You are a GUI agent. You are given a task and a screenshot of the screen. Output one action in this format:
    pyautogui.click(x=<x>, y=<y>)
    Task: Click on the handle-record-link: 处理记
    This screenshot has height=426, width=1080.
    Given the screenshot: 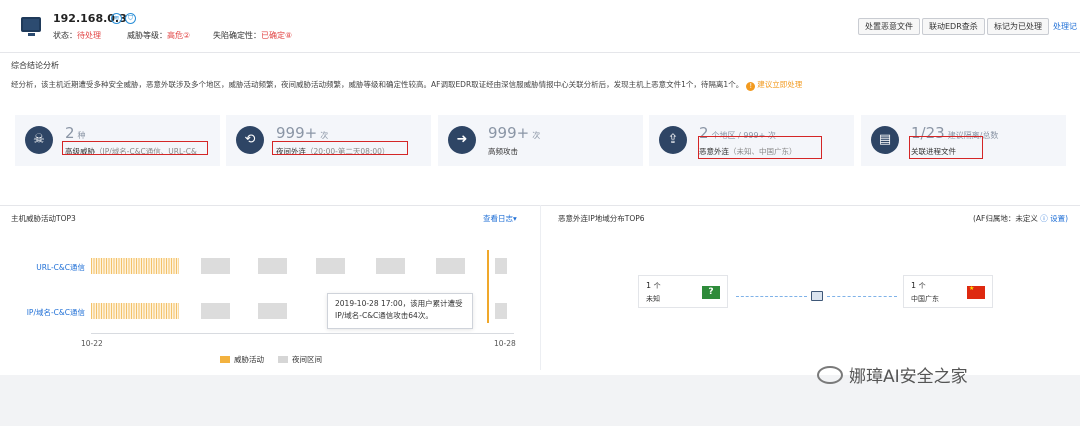 What is the action you would take?
    pyautogui.click(x=1065, y=26)
    